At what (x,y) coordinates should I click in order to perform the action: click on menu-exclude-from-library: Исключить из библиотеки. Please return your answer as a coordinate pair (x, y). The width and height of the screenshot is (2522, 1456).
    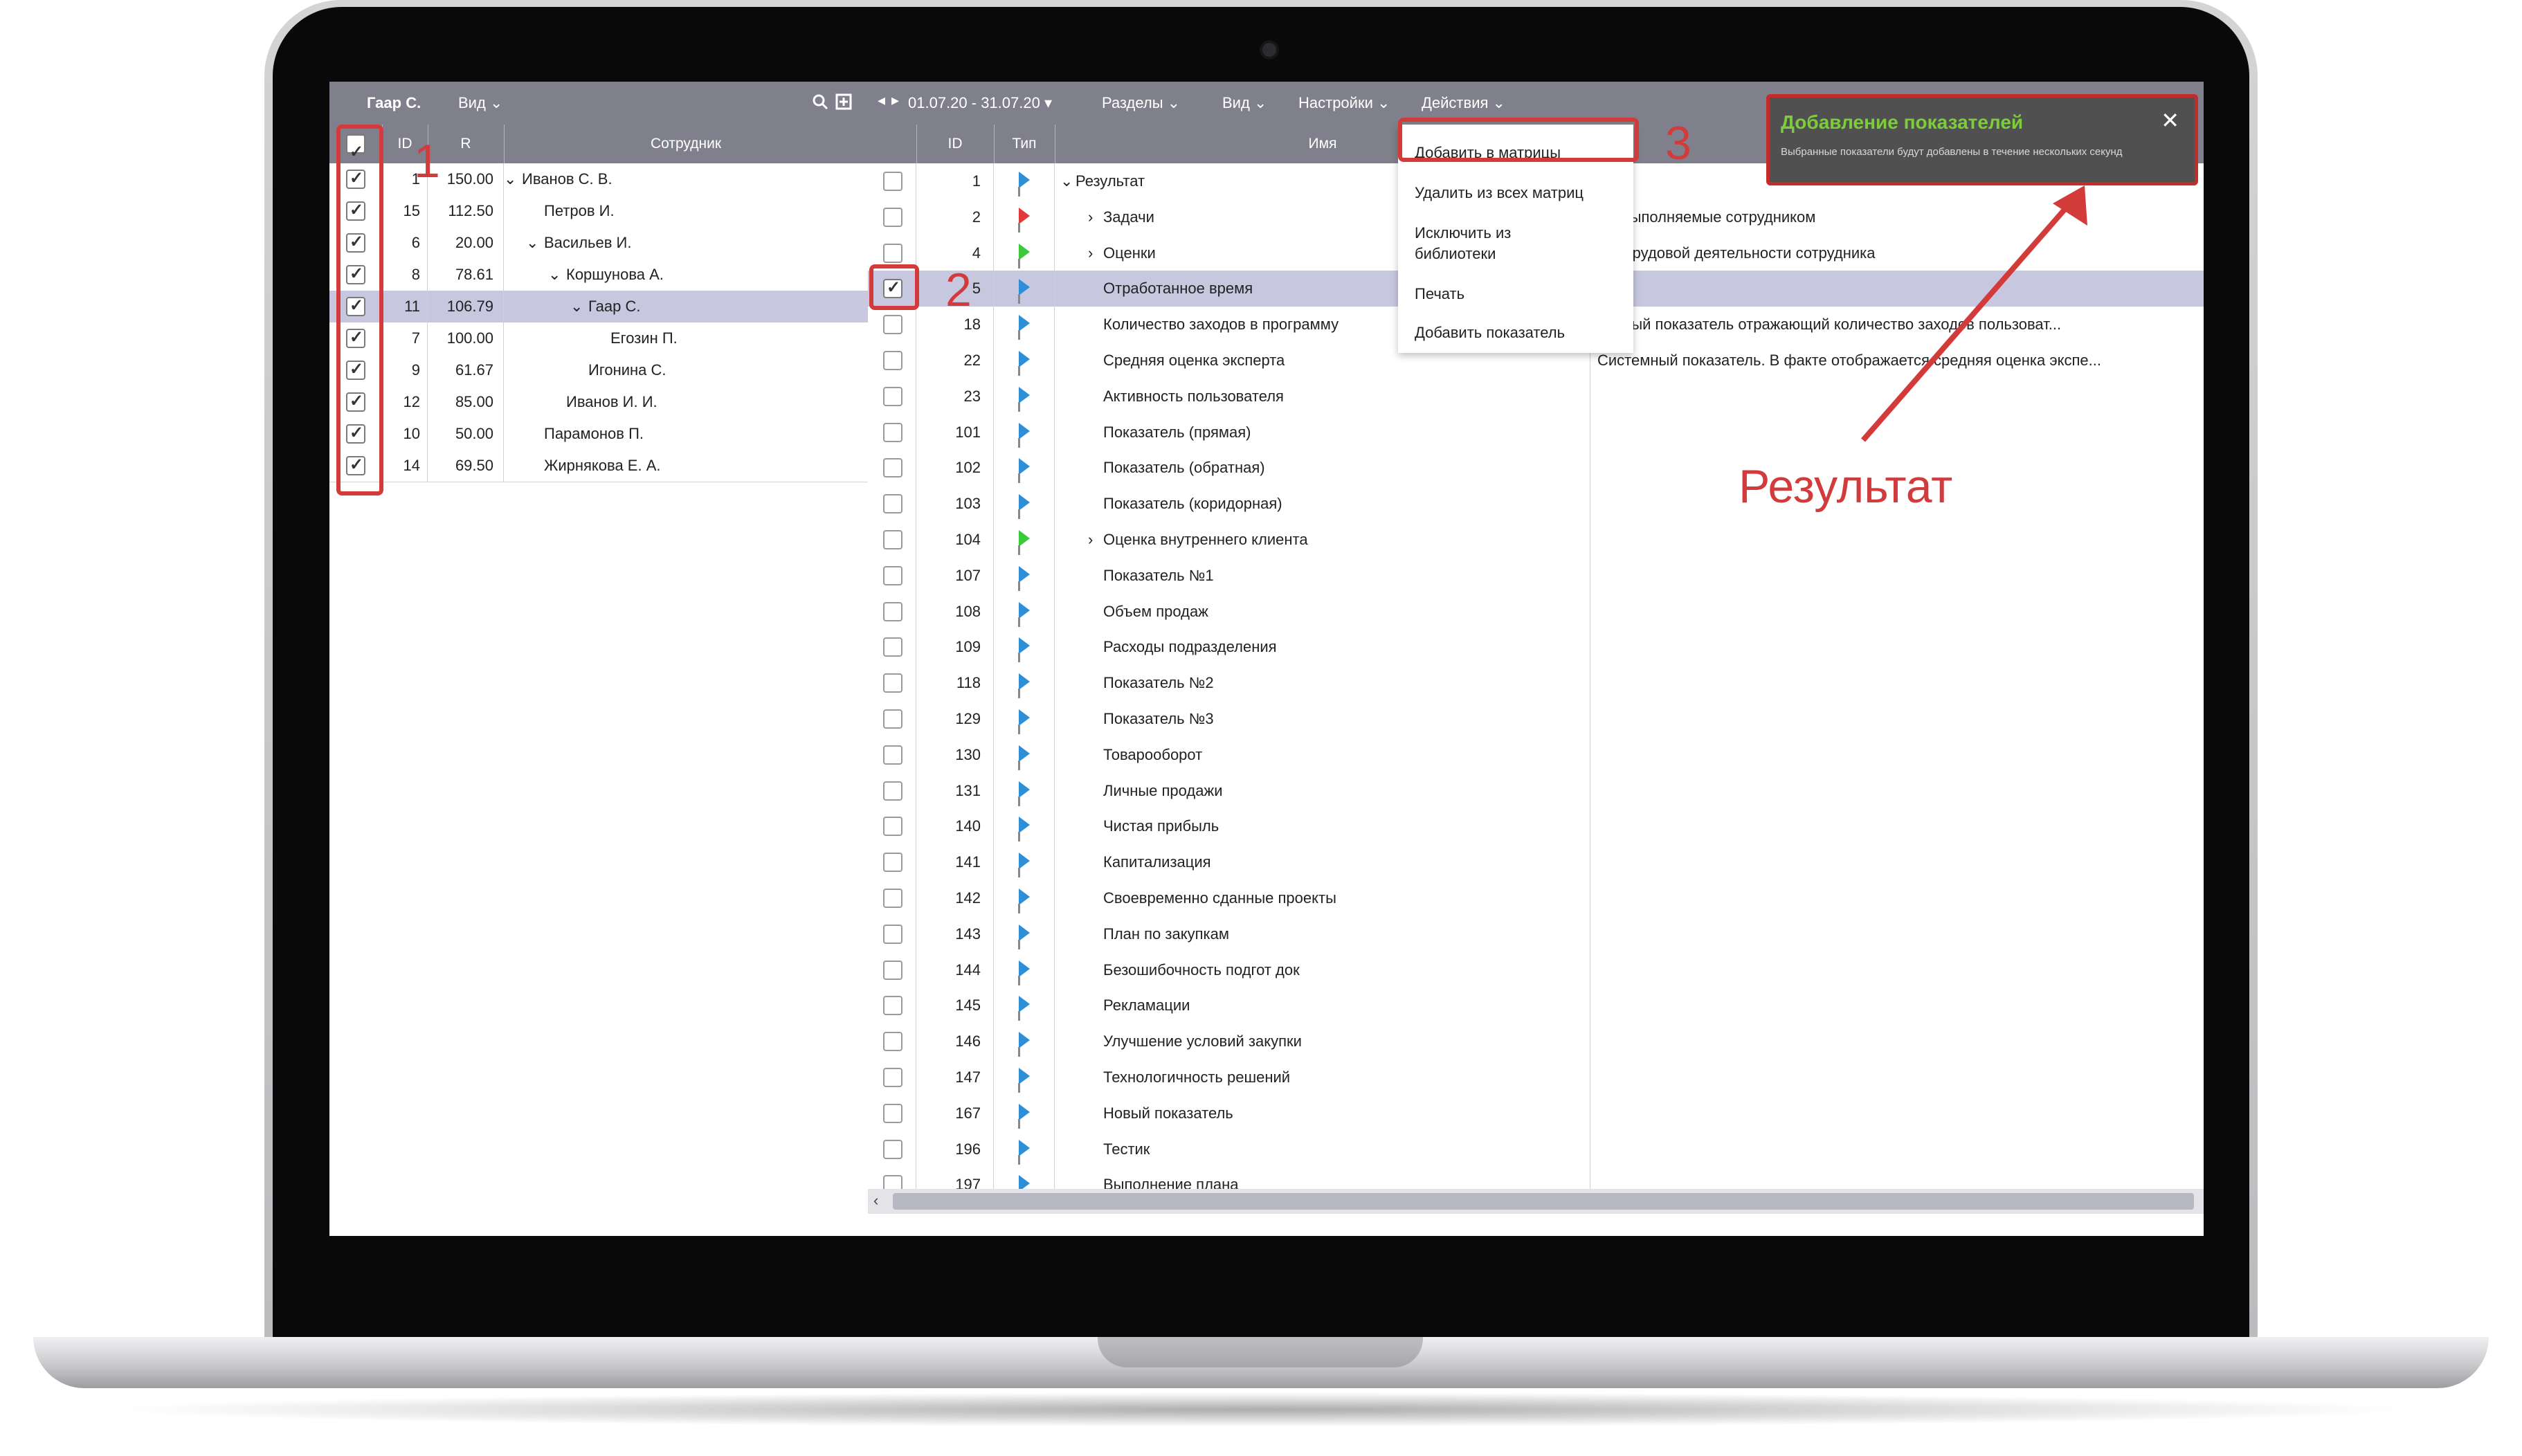
    Looking at the image, I should click on (1480, 243).